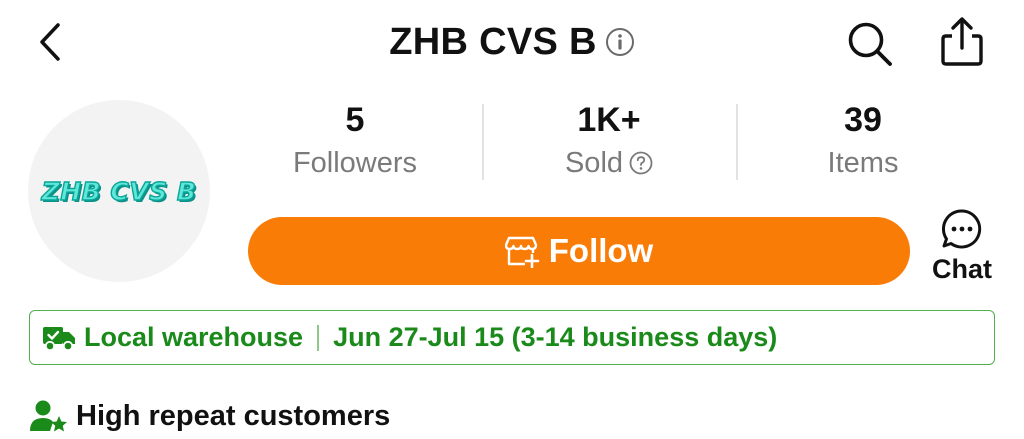  I want to click on delivery-window: Jun 27-Jul 15 (3-14 business days), so click(555, 337).